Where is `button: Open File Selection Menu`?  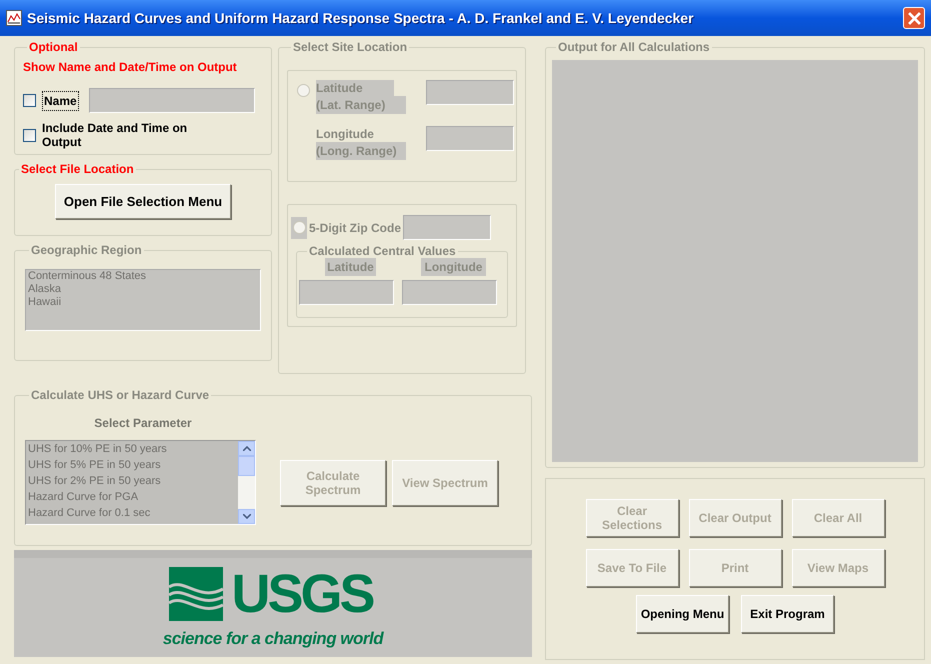
button: Open File Selection Menu is located at coordinates (143, 201).